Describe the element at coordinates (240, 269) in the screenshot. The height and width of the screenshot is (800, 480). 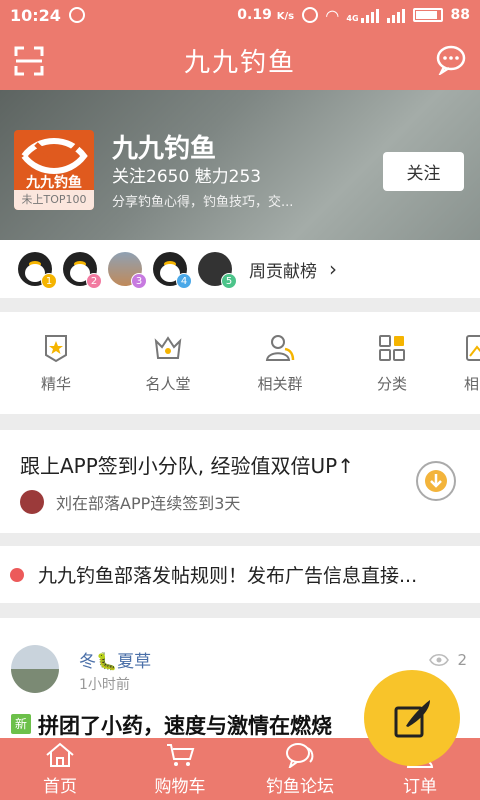
I see `weekly-contribution-rank: 1 2 3 4 5 周贡献榜 ›` at that location.